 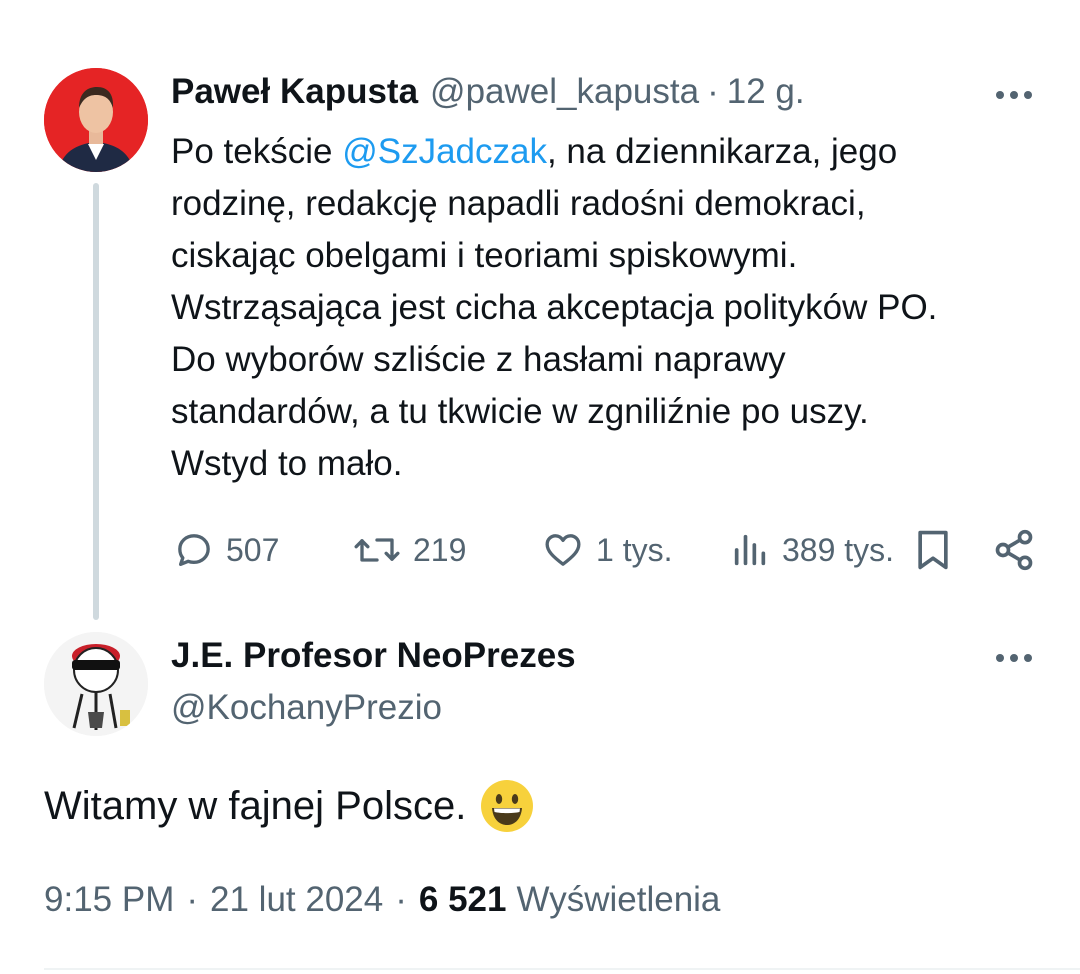 I want to click on views-chart-icon, so click(x=750, y=550).